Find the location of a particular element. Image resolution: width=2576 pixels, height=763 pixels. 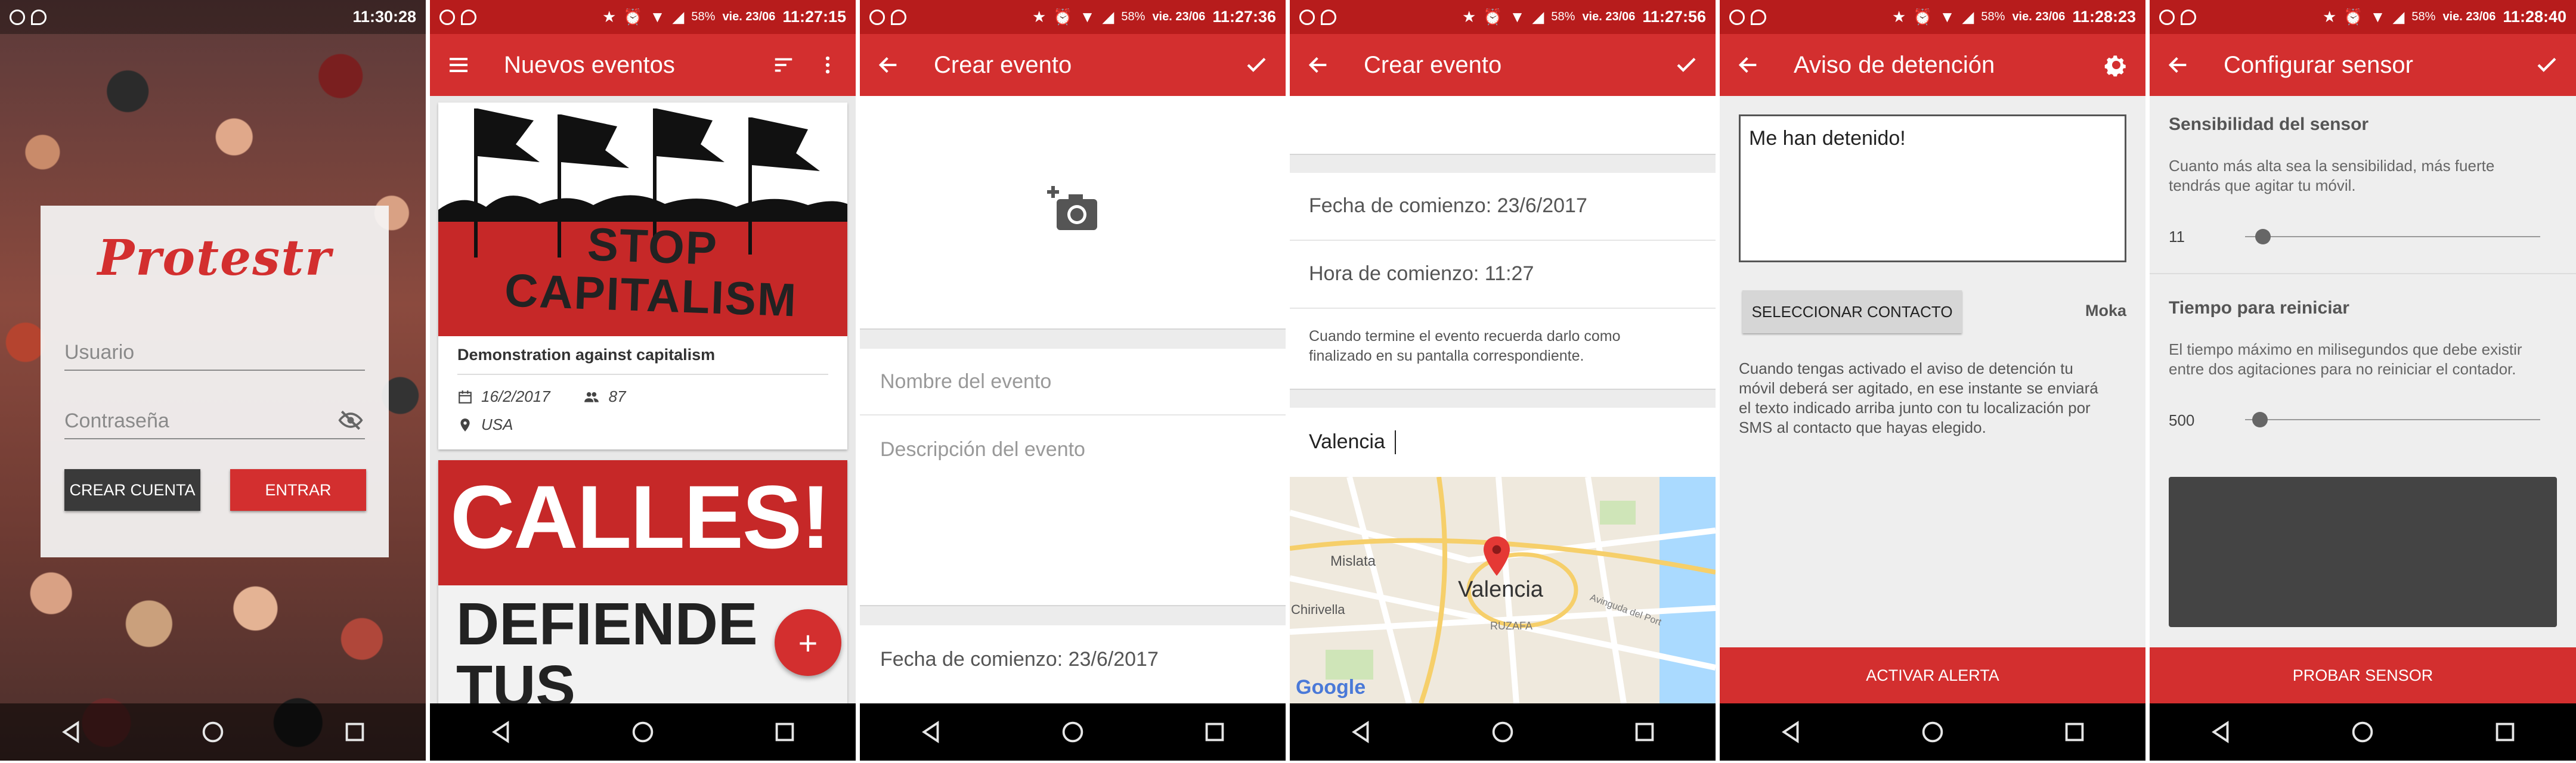

event-name-placeholder: Nombre del evento is located at coordinates (966, 381).